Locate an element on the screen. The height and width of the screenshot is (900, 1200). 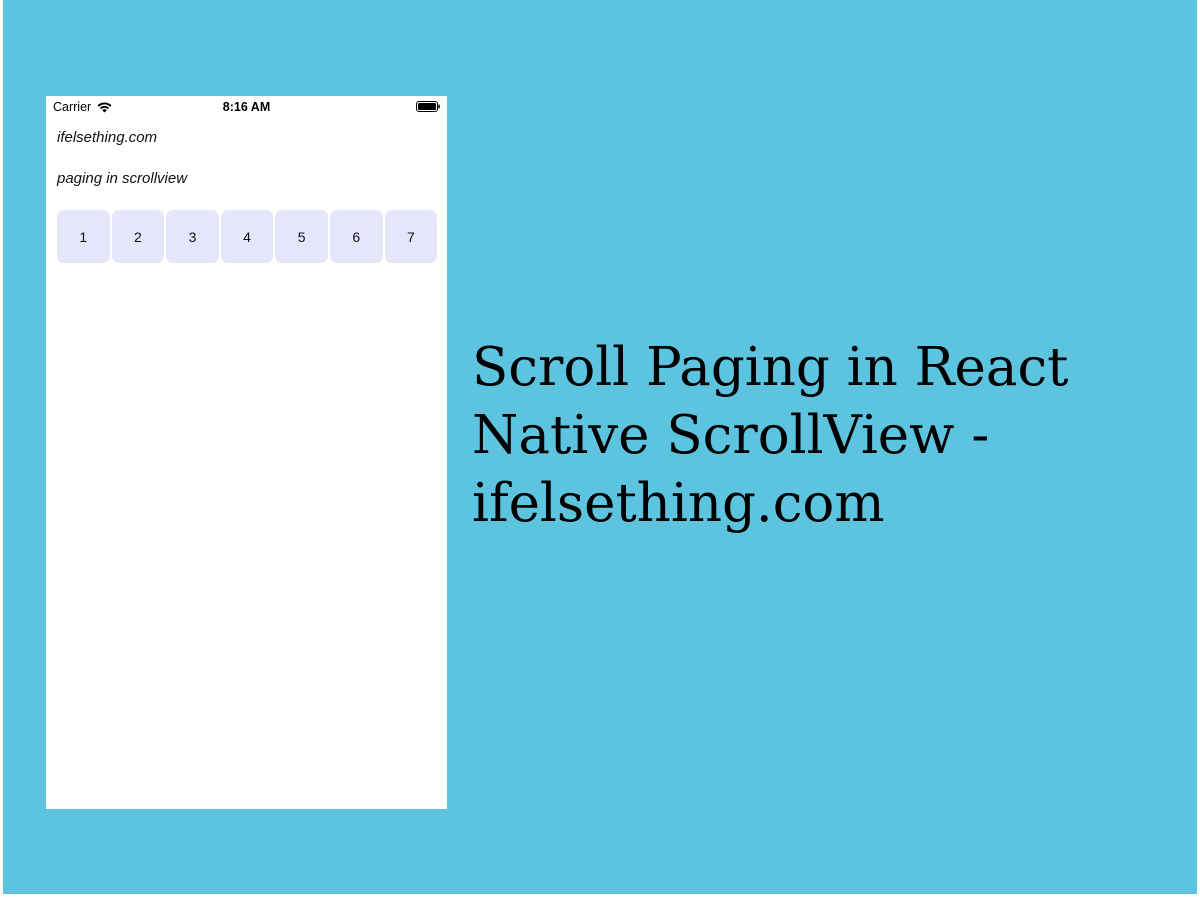
headline-line-2: Native ScrollView - is located at coordinates (731, 435).